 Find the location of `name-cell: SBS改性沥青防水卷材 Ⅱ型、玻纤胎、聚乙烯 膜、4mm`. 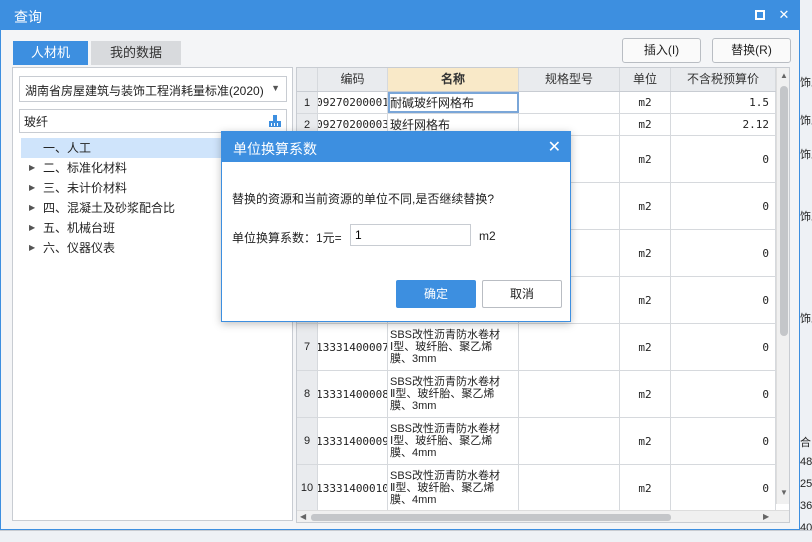

name-cell: SBS改性沥青防水卷材 Ⅱ型、玻纤胎、聚乙烯 膜、4mm is located at coordinates (453, 488).